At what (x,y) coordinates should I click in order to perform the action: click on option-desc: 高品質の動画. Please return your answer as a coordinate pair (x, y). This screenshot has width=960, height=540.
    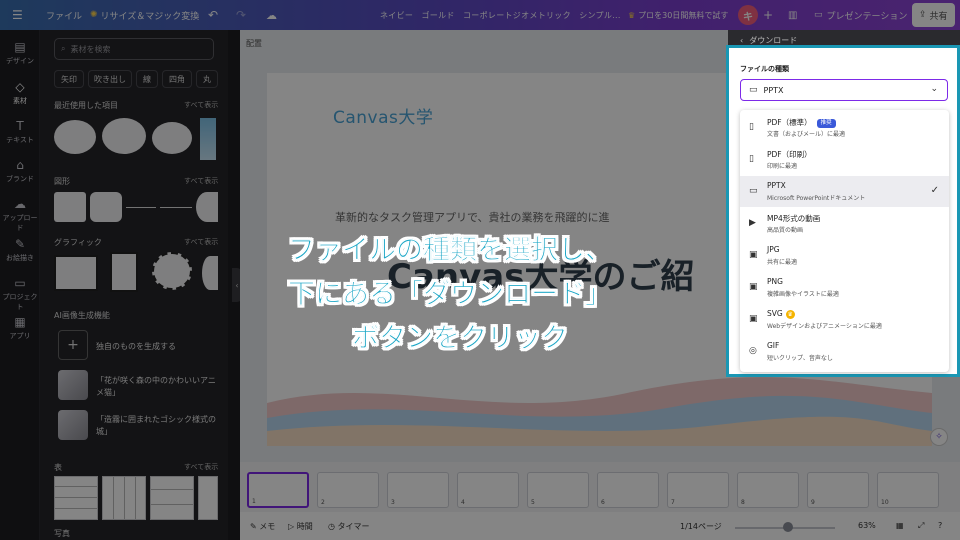
    Looking at the image, I should click on (785, 230).